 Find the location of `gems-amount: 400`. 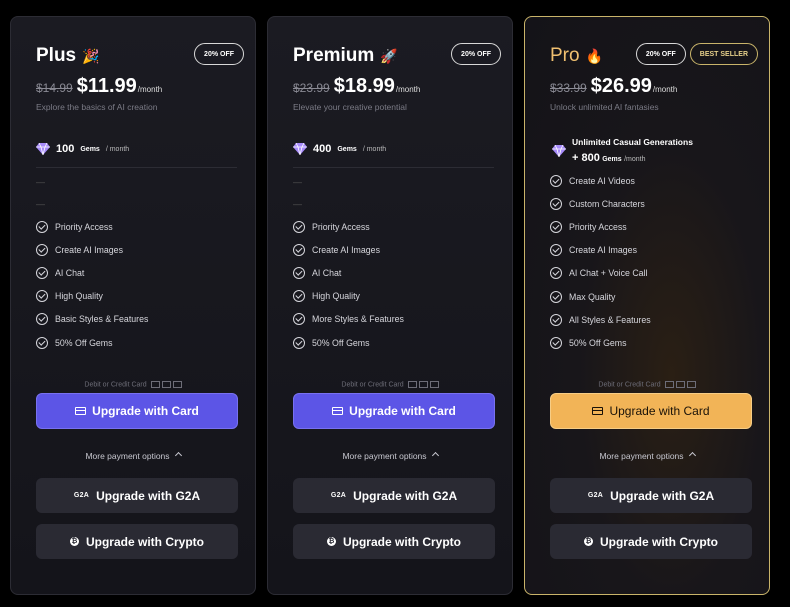

gems-amount: 400 is located at coordinates (322, 149).